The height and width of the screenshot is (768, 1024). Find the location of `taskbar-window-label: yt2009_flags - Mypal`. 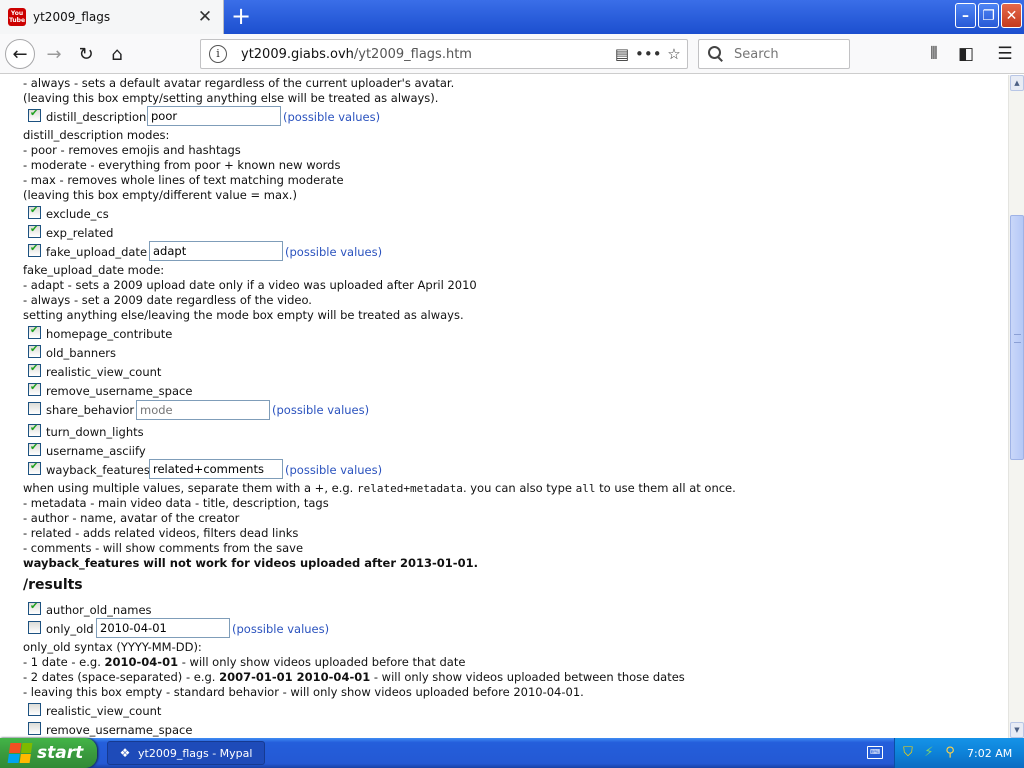

taskbar-window-label: yt2009_flags - Mypal is located at coordinates (195, 753).